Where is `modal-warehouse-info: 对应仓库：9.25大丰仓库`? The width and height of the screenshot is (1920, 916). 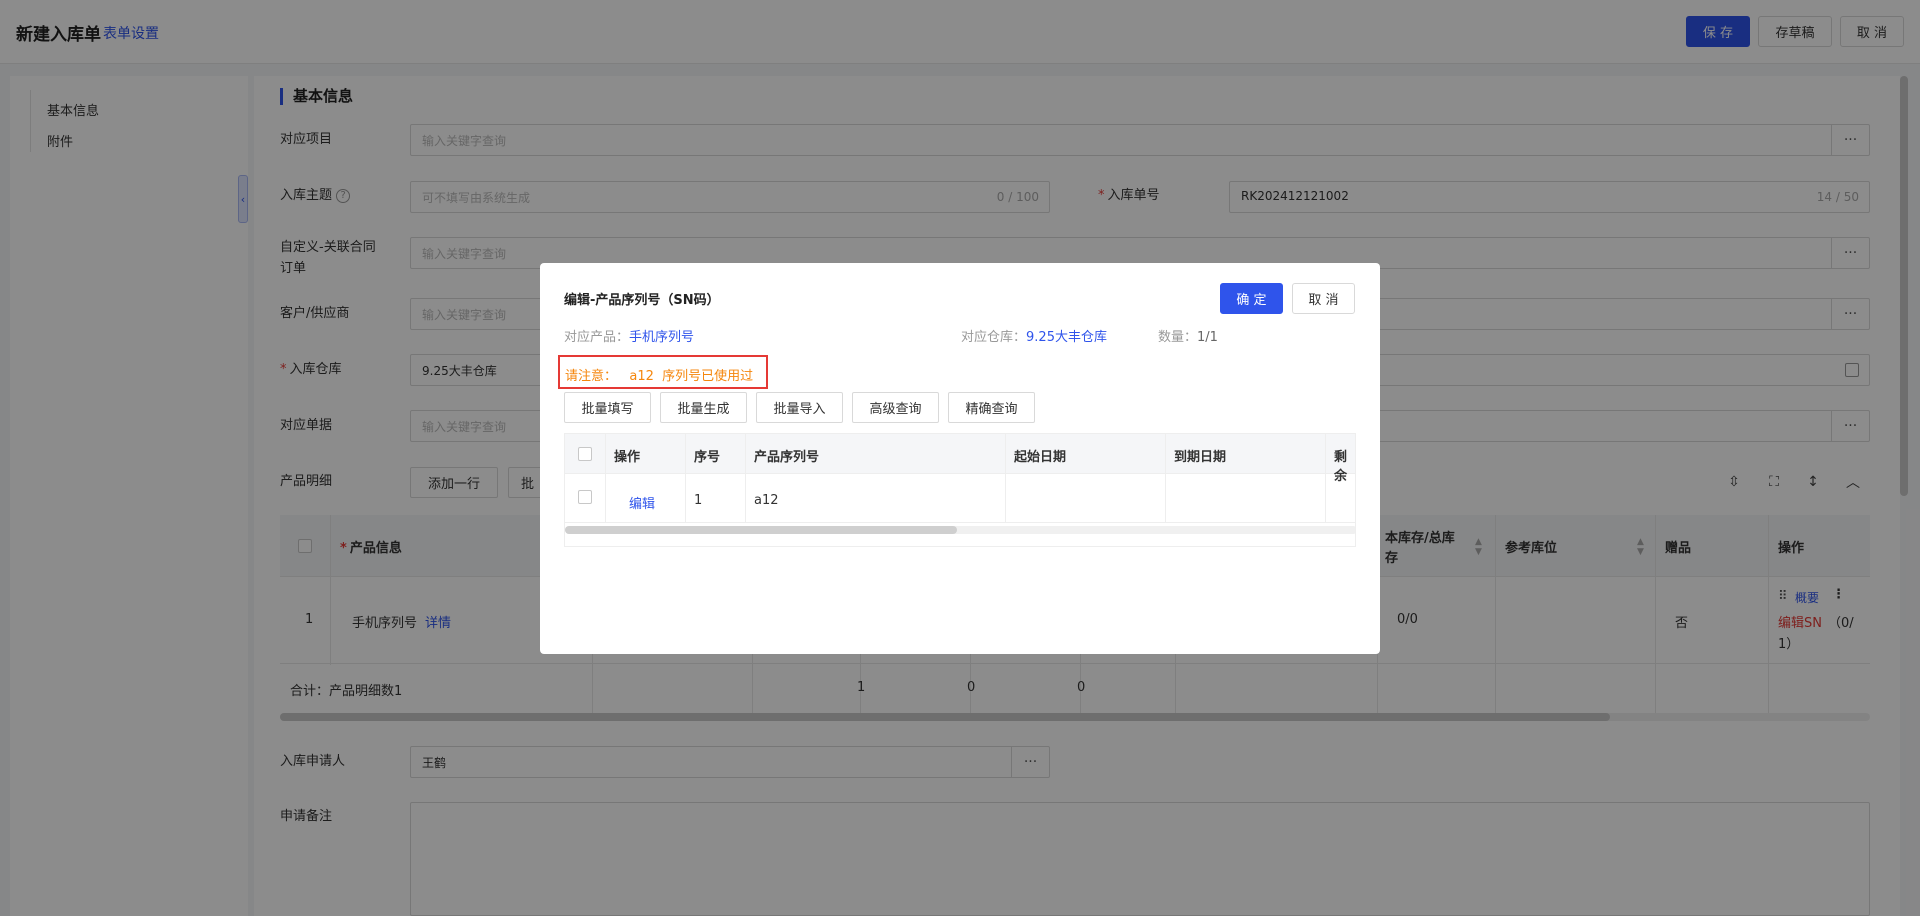 modal-warehouse-info: 对应仓库：9.25大丰仓库 is located at coordinates (1034, 335).